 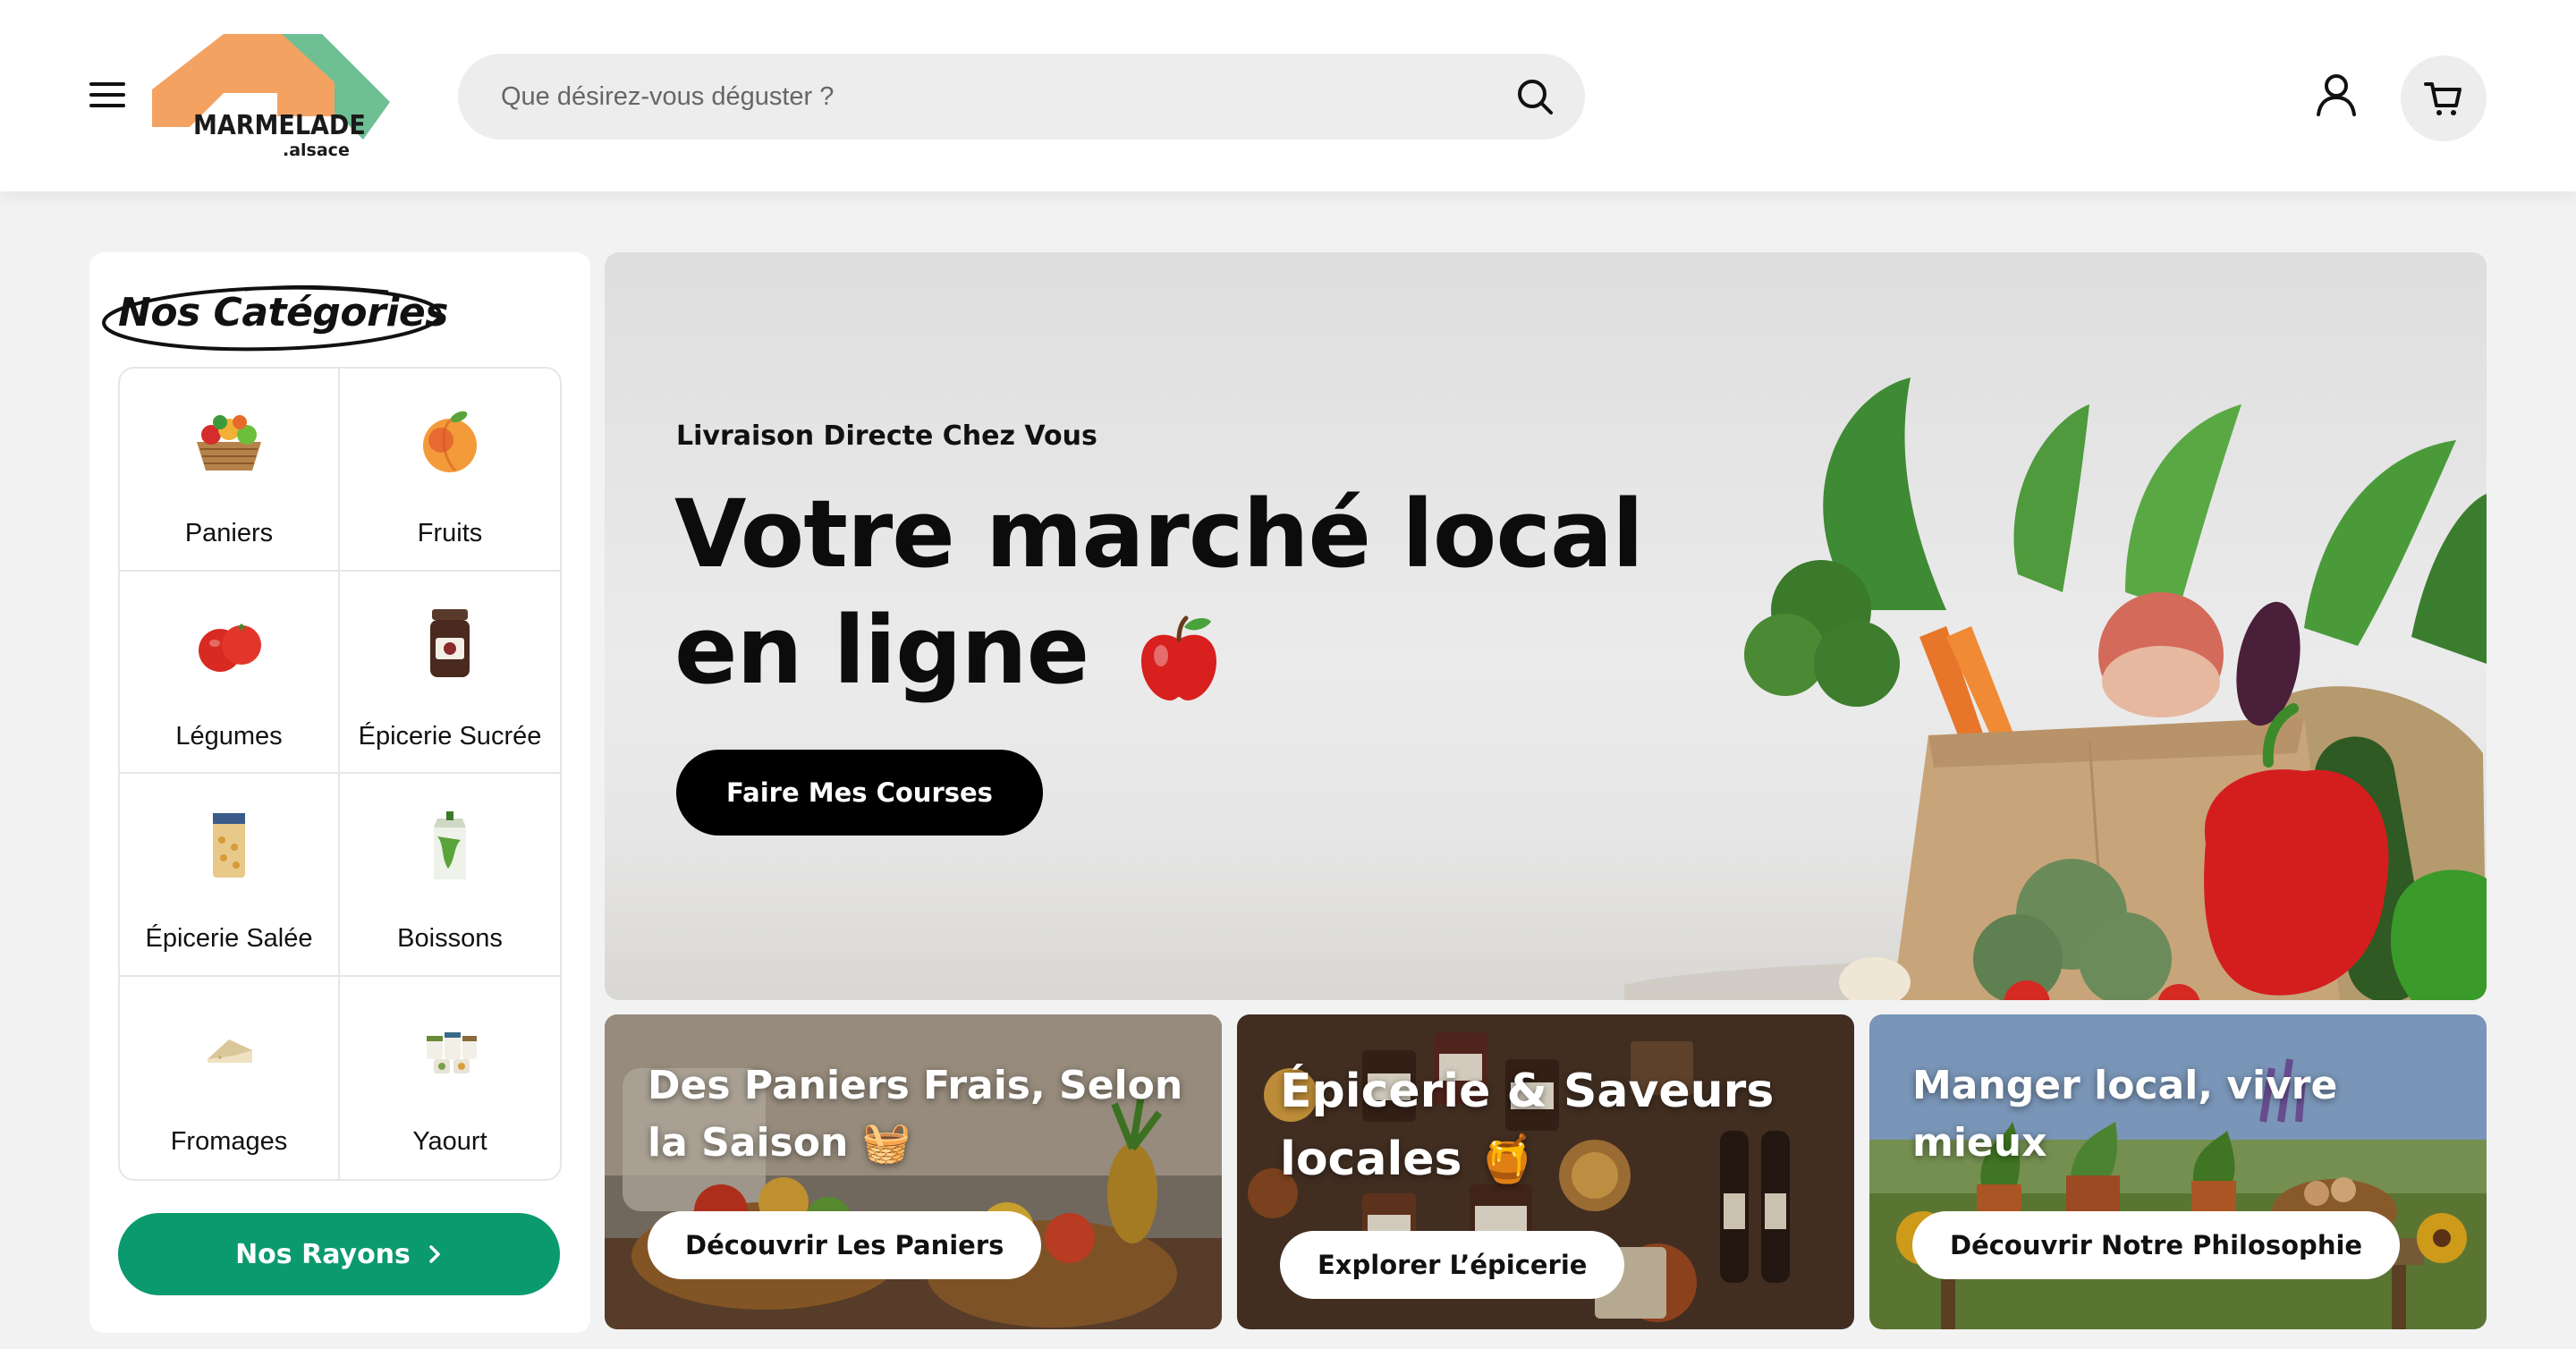 I want to click on category-label: Épicerie Sucrée, so click(x=450, y=736).